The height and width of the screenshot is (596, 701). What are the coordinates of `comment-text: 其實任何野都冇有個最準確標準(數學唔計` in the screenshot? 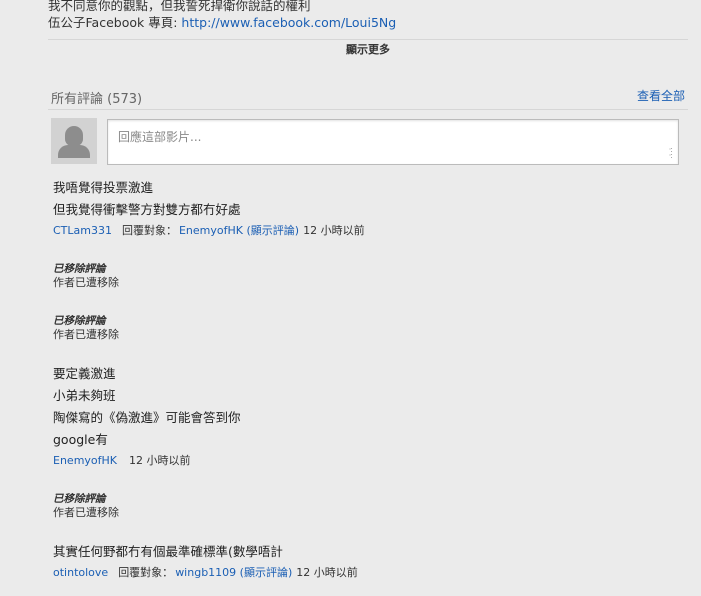 It's located at (168, 551).